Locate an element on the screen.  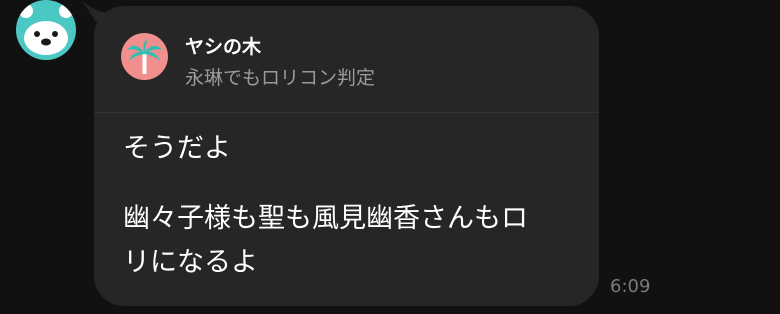
palm-tree-icon is located at coordinates (144, 56).